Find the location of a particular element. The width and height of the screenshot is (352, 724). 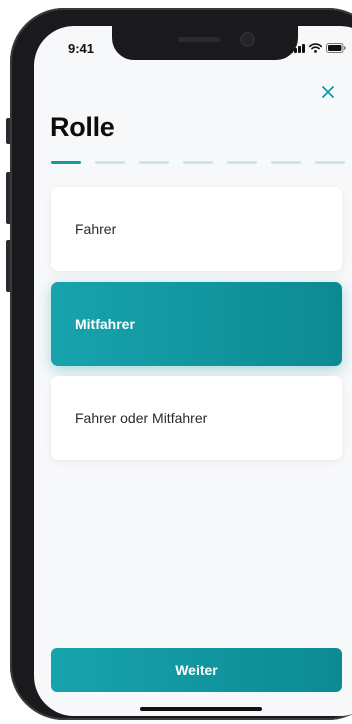

wifi-icon is located at coordinates (315, 48).